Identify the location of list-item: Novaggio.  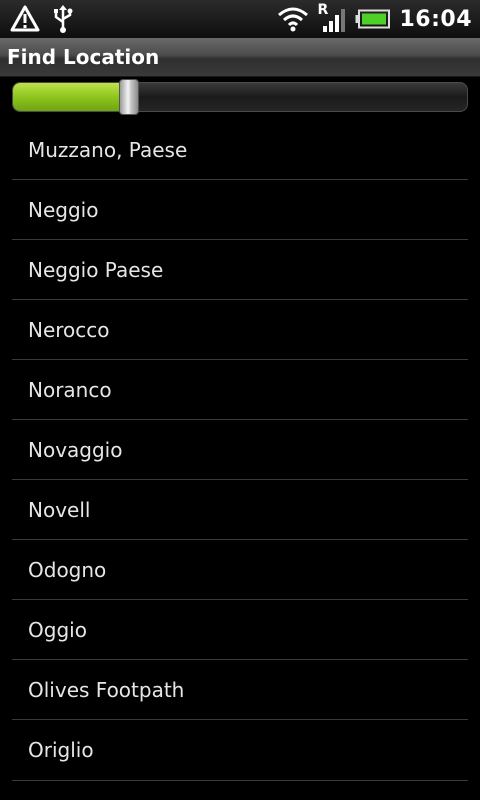
(240, 450).